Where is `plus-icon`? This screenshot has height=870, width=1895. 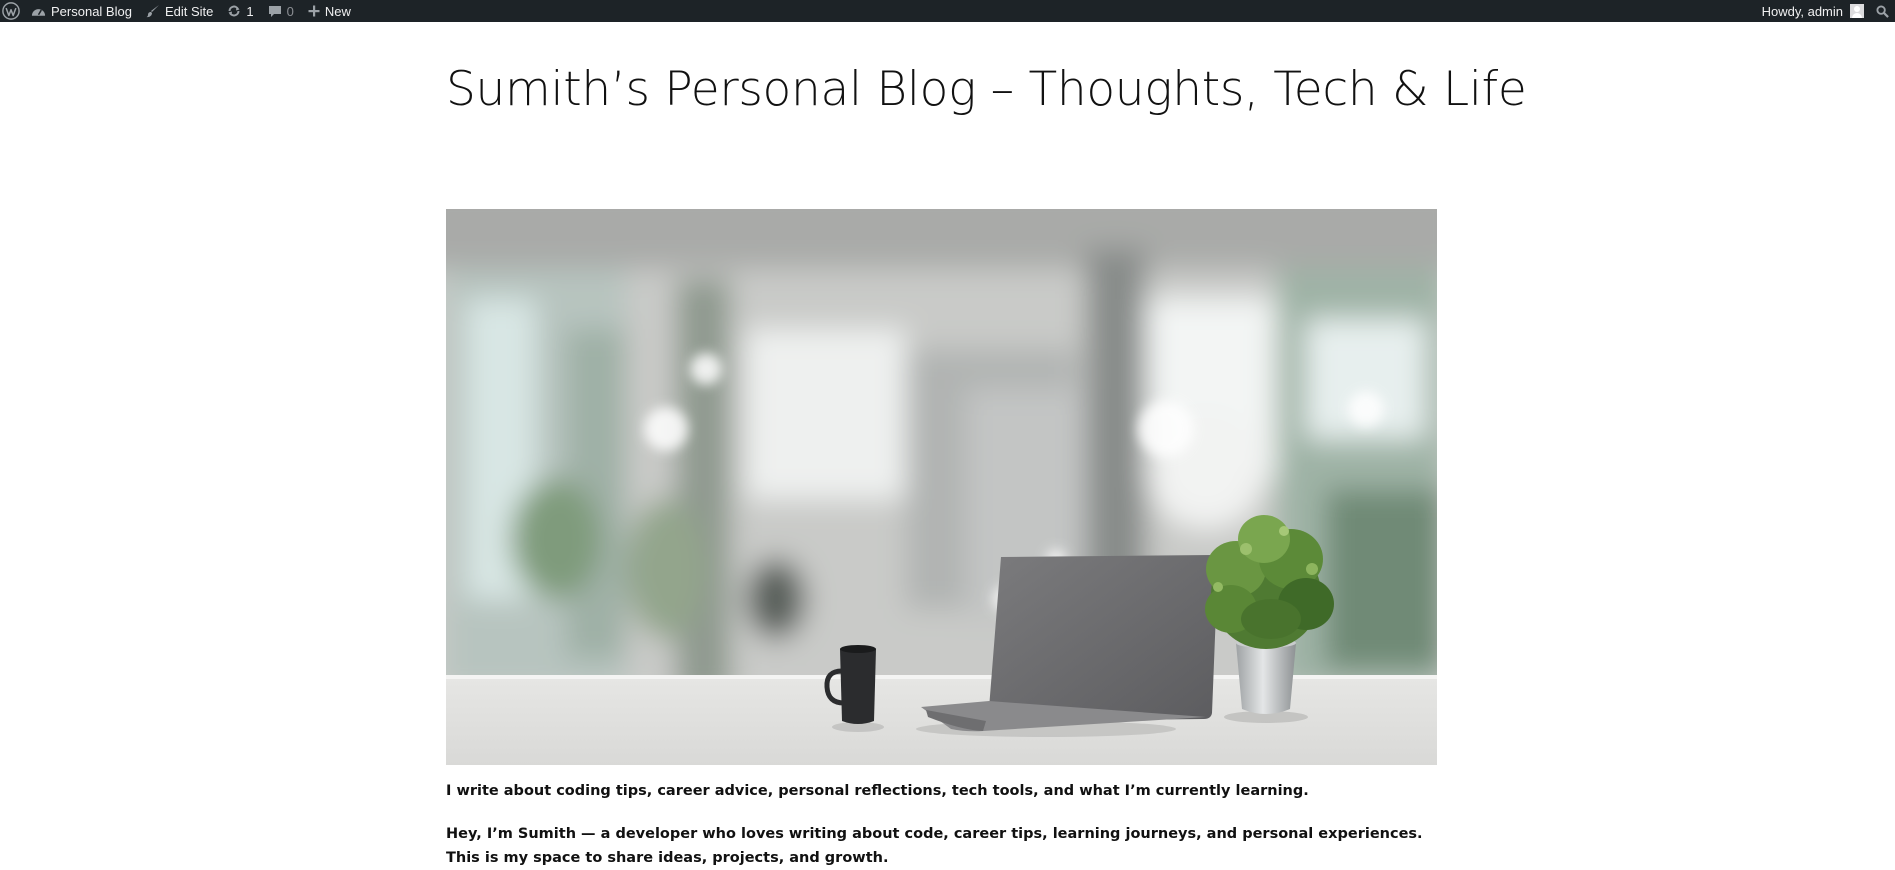 plus-icon is located at coordinates (314, 11).